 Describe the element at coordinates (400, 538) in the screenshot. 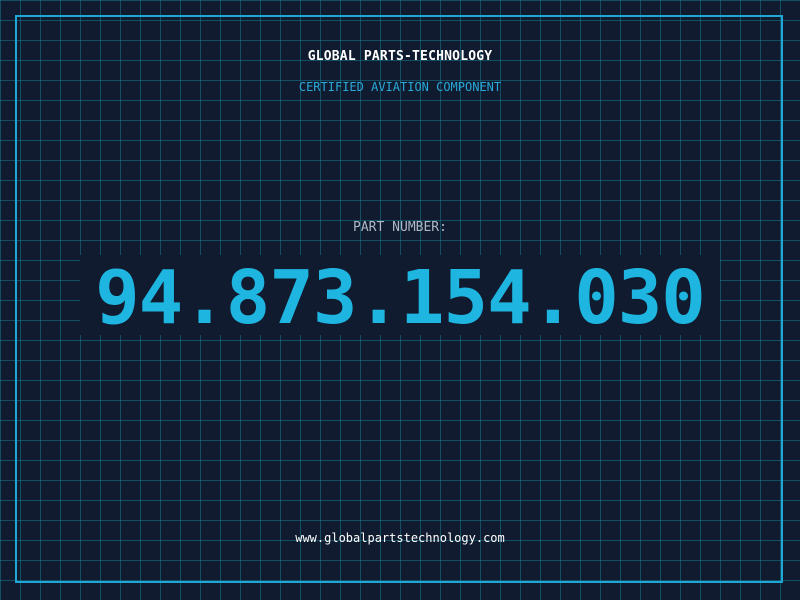

I see `website-url: www.globalpartstechnology.com` at that location.